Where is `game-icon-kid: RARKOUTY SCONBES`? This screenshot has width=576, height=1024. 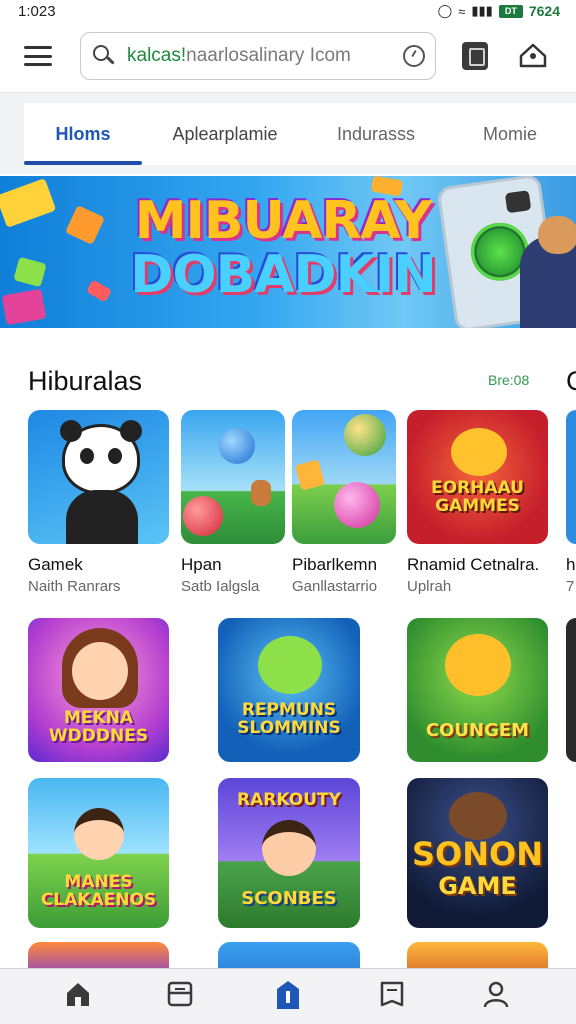
game-icon-kid: RARKOUTY SCONBES is located at coordinates (289, 853).